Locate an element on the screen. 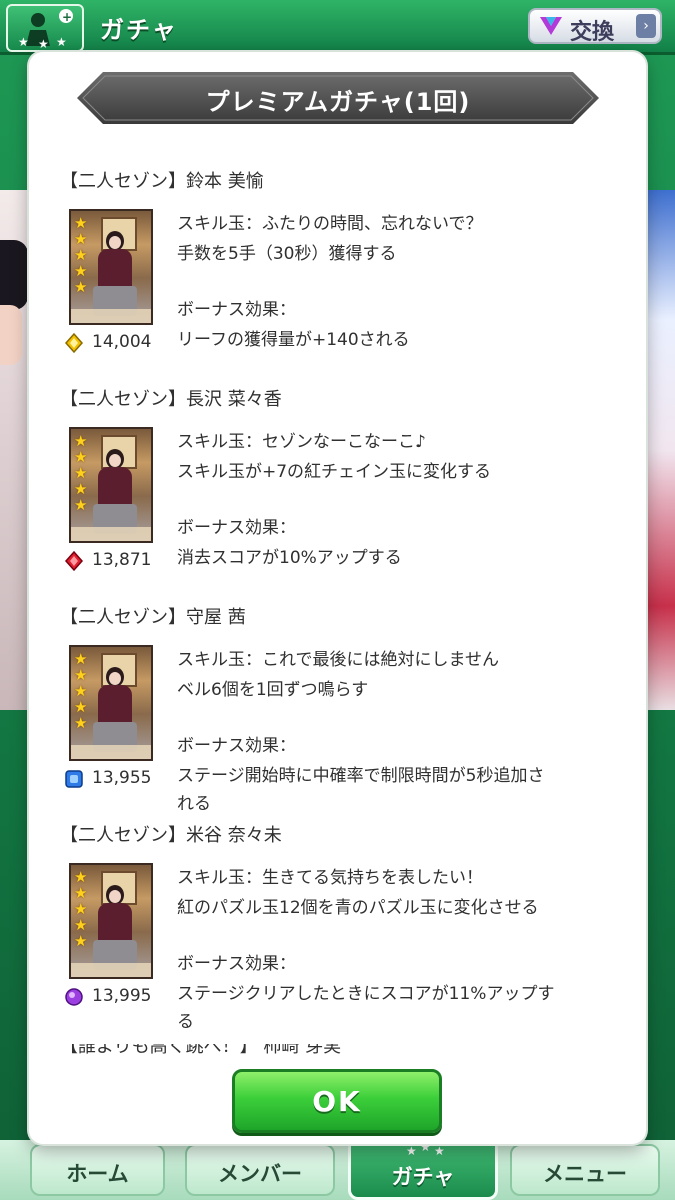 This screenshot has height=1200, width=675. score-value: 13,871 is located at coordinates (122, 560).